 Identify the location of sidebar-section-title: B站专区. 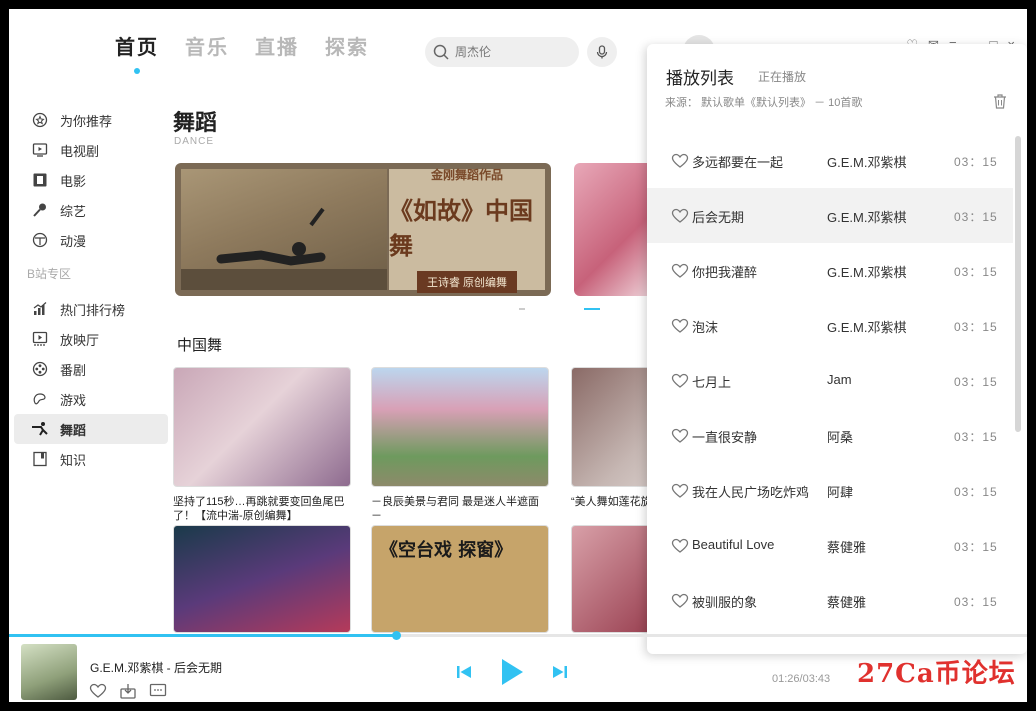
(49, 274).